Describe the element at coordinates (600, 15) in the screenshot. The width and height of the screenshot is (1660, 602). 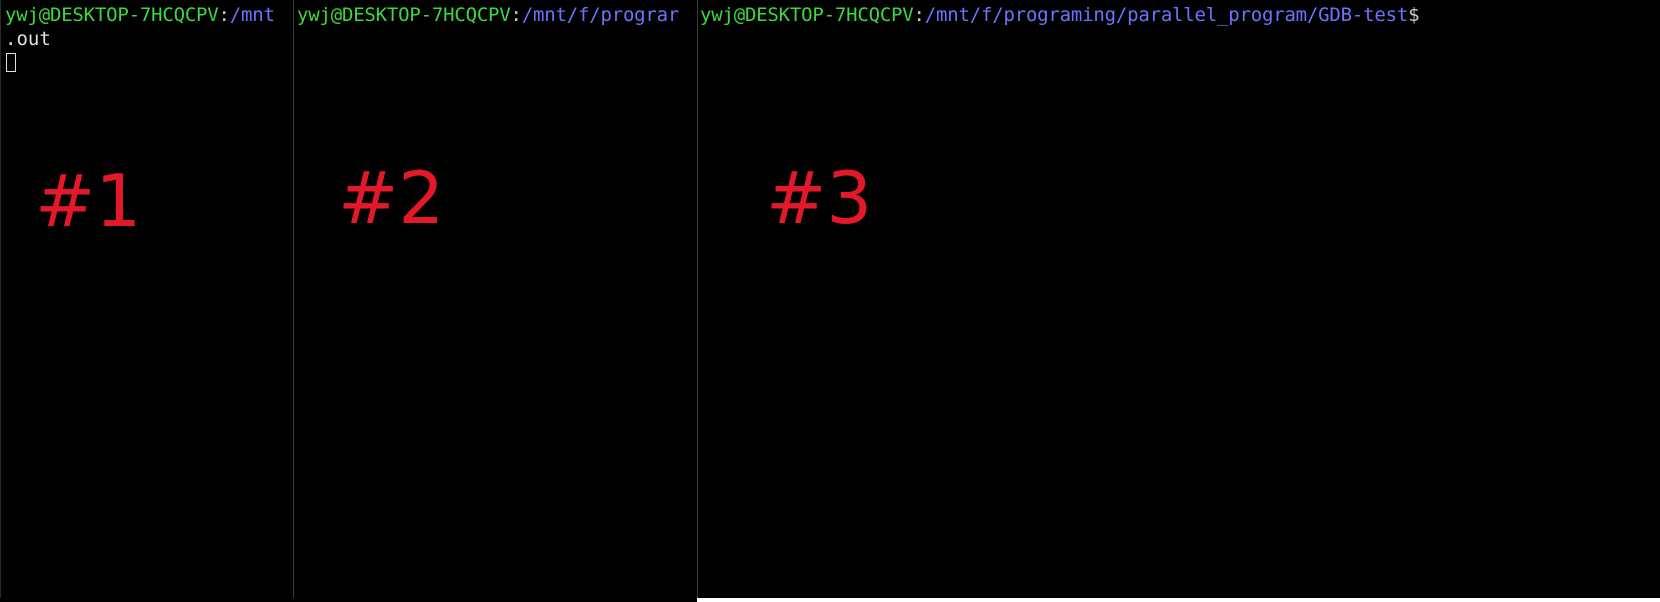
I see `prompt-path: /mnt/f/prograr` at that location.